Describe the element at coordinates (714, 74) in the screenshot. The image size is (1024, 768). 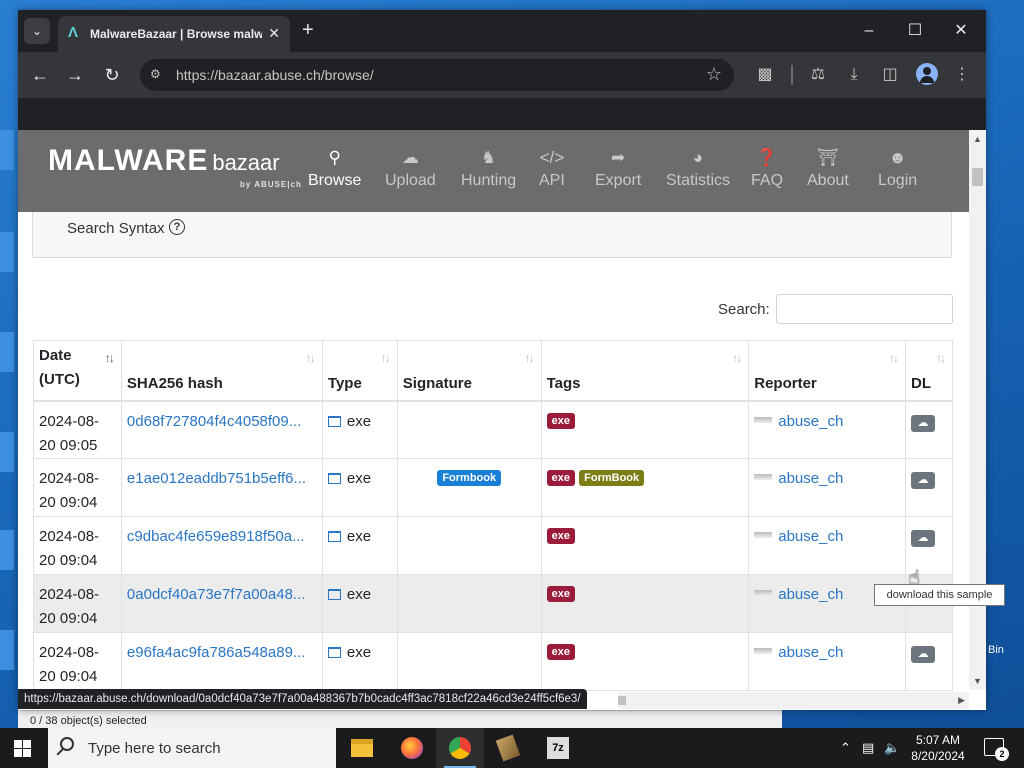
I see `bookmark-star-icon: ☆` at that location.